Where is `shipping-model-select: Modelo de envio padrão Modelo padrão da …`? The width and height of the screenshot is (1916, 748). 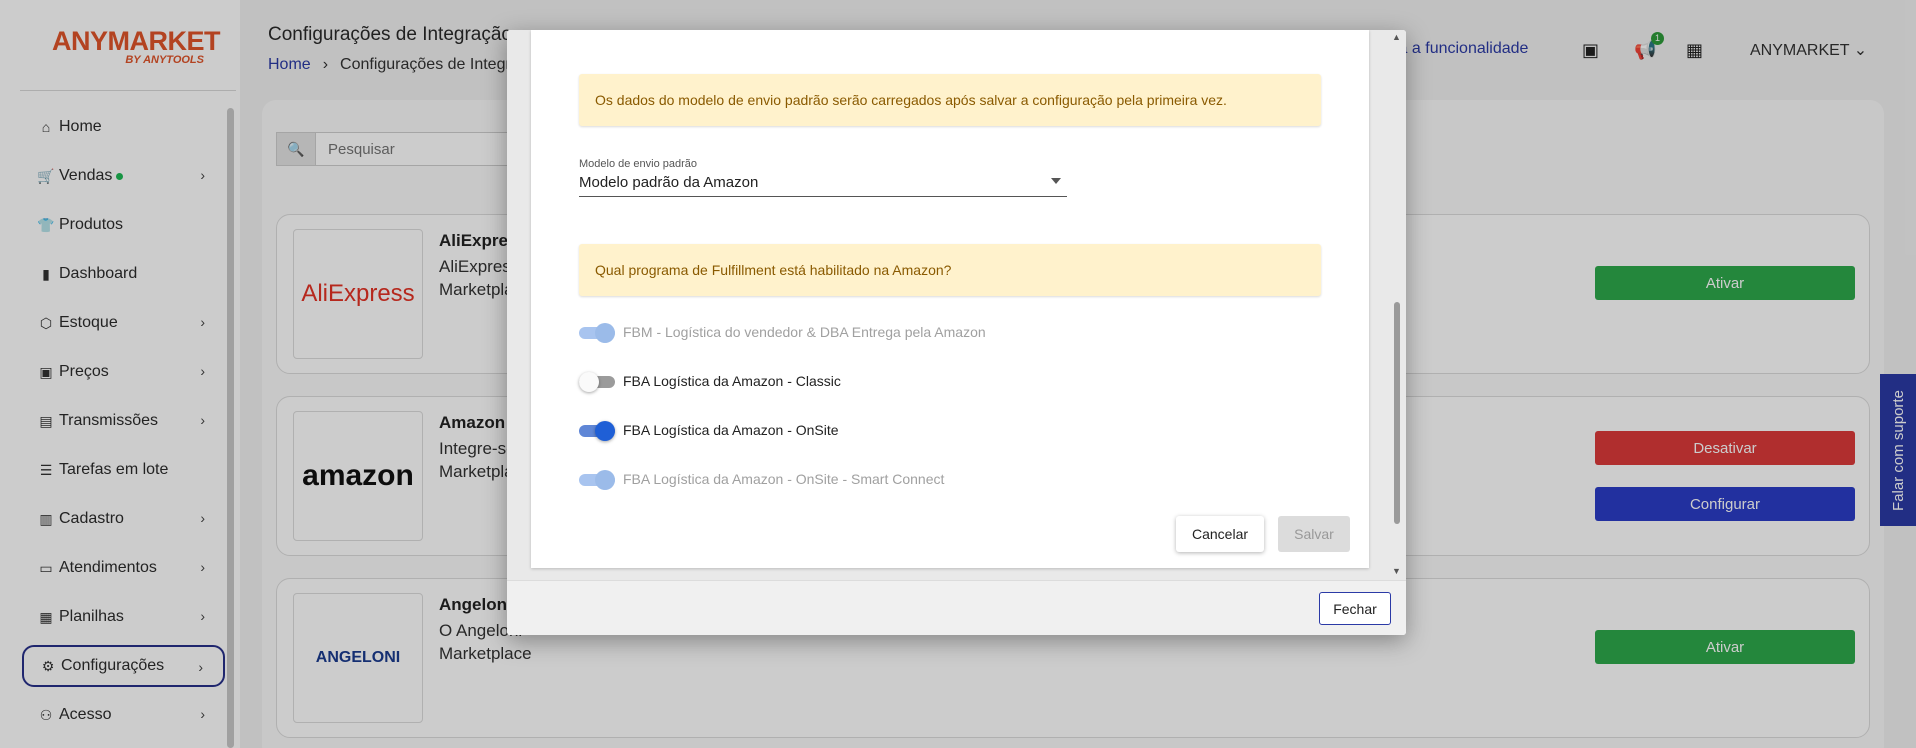 shipping-model-select: Modelo de envio padrão Modelo padrão da … is located at coordinates (823, 177).